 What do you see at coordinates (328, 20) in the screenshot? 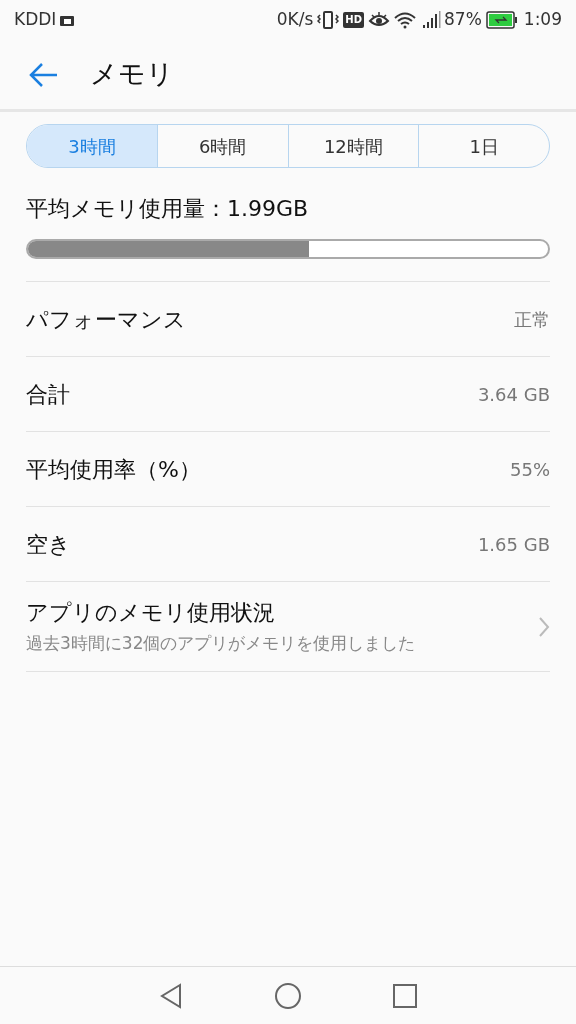
I see `vibrate-icon` at bounding box center [328, 20].